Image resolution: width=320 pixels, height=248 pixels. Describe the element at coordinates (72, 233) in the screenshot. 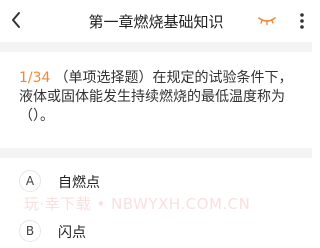

I see `option-text: 闪点` at that location.